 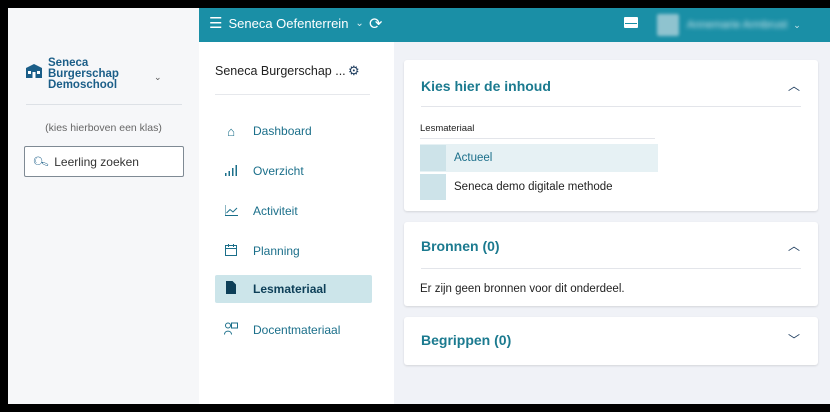 I want to click on school-switcher-button: ☰ Seneca Oefenterrein ⌄, so click(x=286, y=23).